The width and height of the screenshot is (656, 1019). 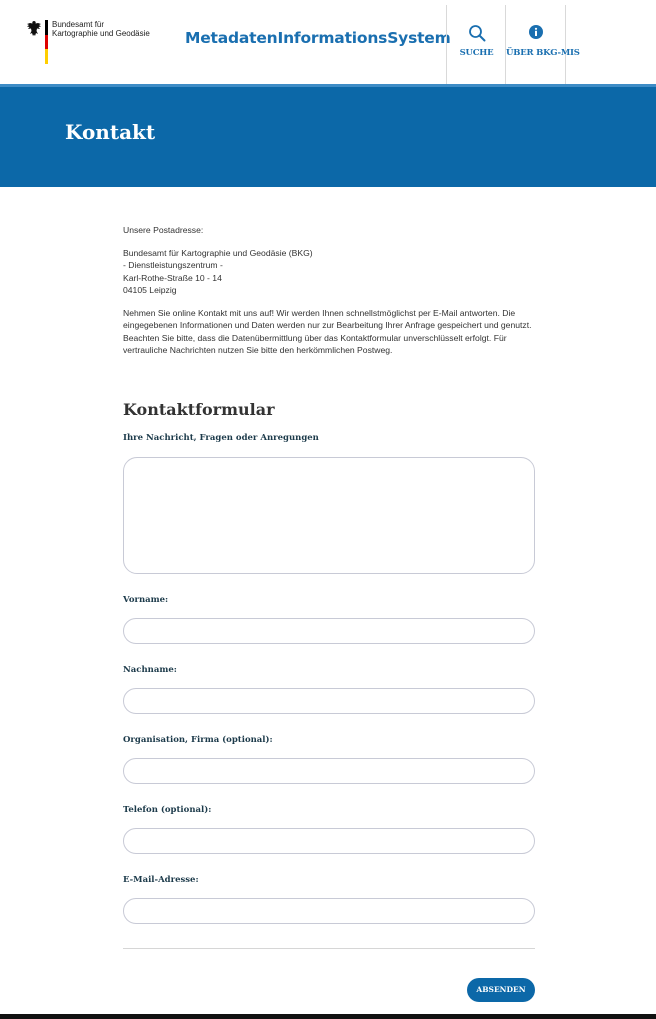 What do you see at coordinates (476, 33) in the screenshot?
I see `search-icon` at bounding box center [476, 33].